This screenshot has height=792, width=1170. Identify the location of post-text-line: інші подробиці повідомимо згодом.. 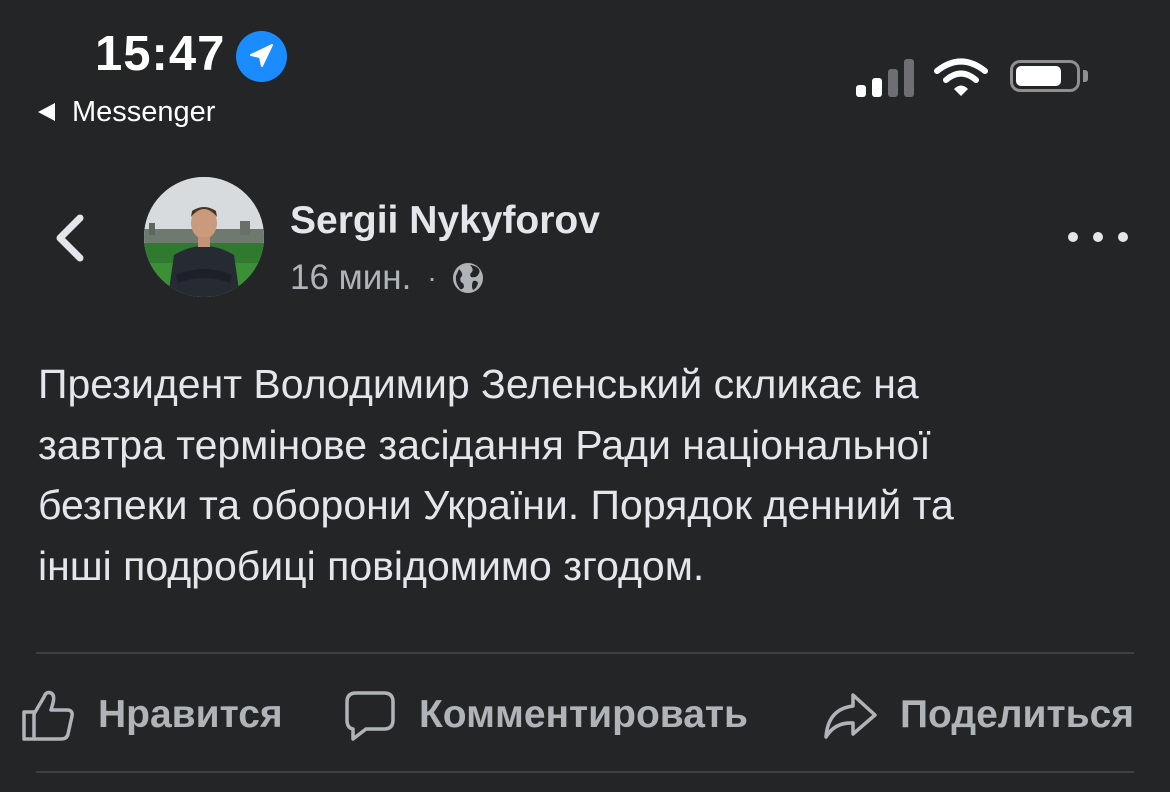
(371, 565).